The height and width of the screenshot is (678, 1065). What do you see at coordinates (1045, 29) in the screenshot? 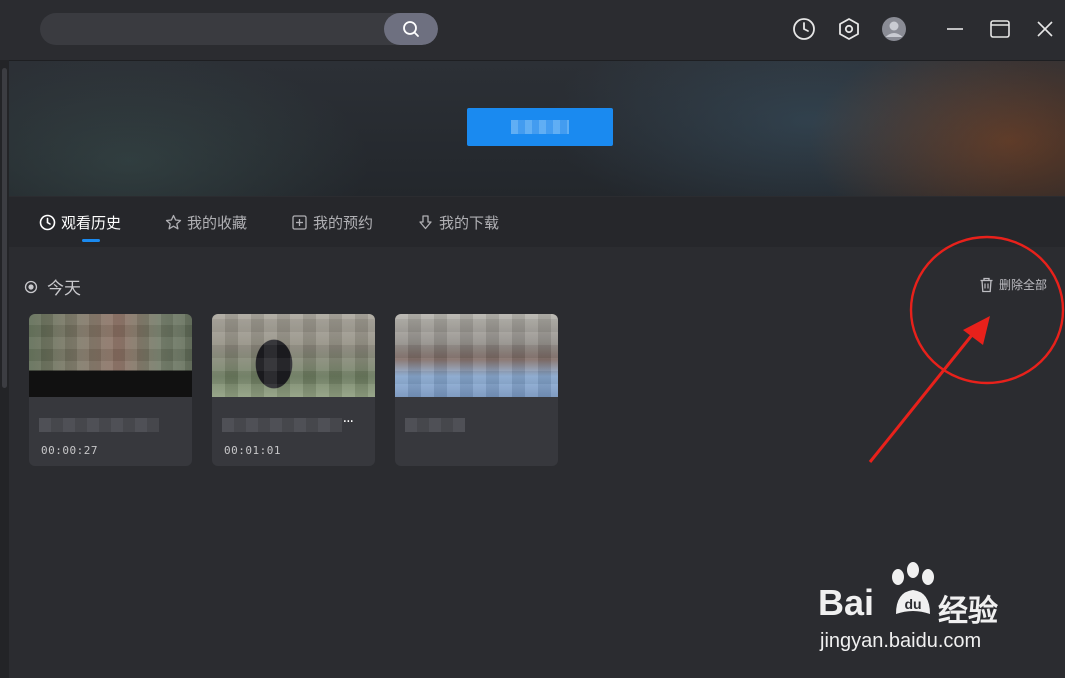
I see `close-icon` at bounding box center [1045, 29].